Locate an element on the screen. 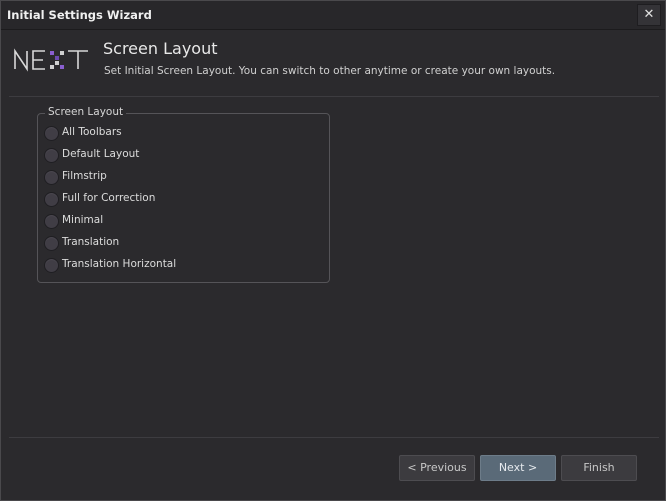 The width and height of the screenshot is (666, 501). option-label: Minimal is located at coordinates (83, 220).